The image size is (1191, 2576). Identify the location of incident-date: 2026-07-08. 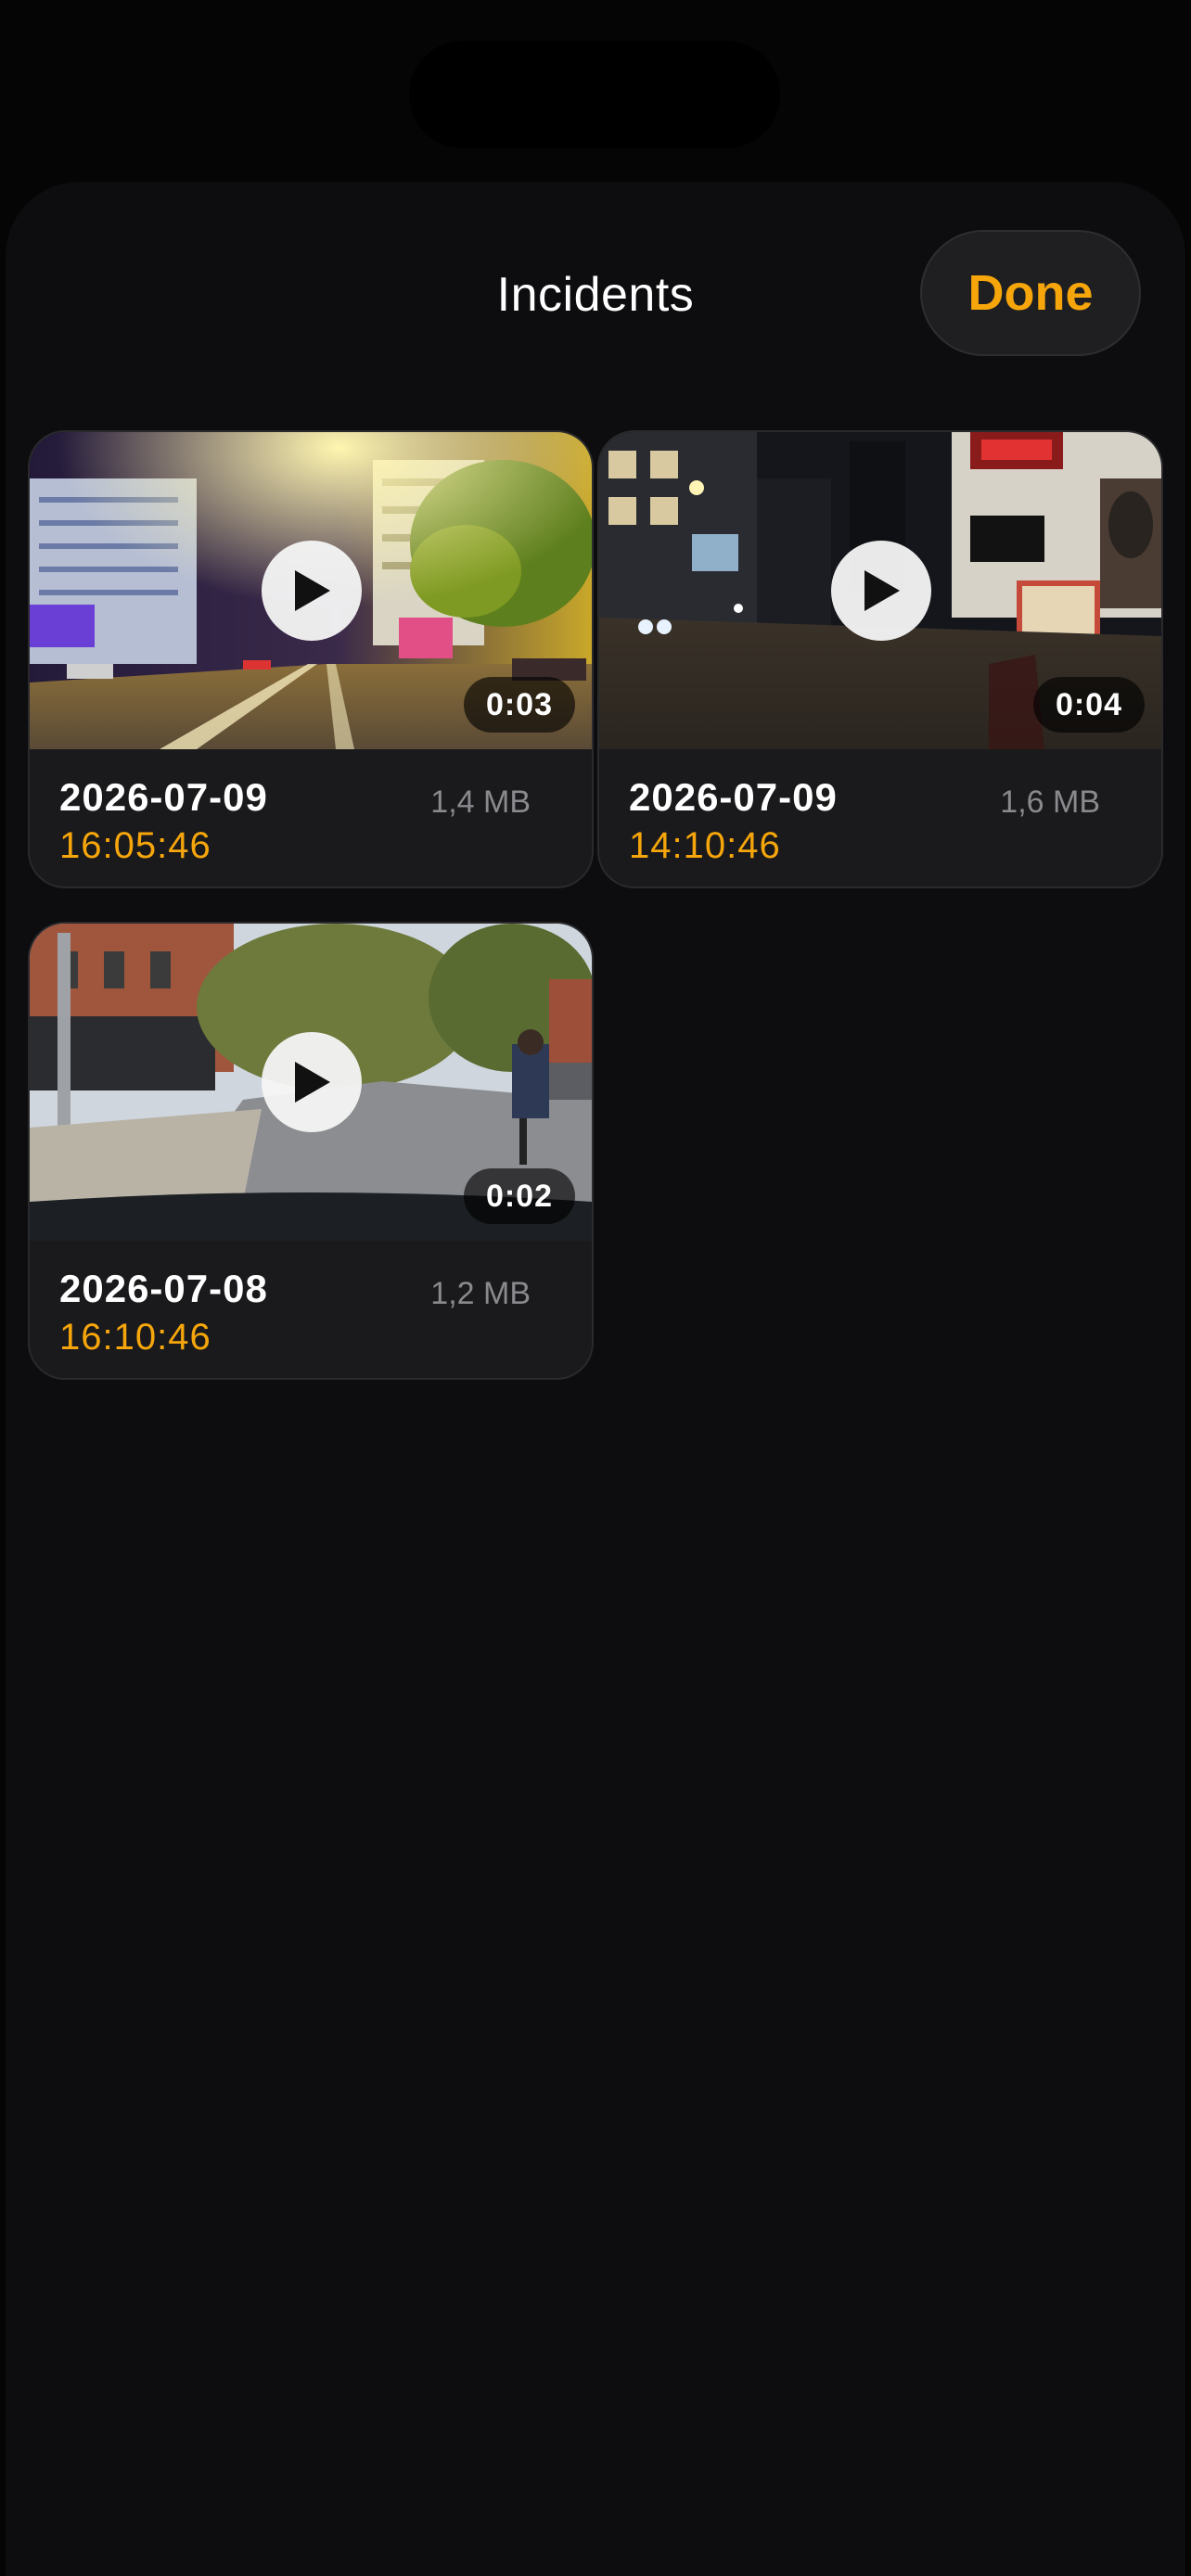
(164, 1289).